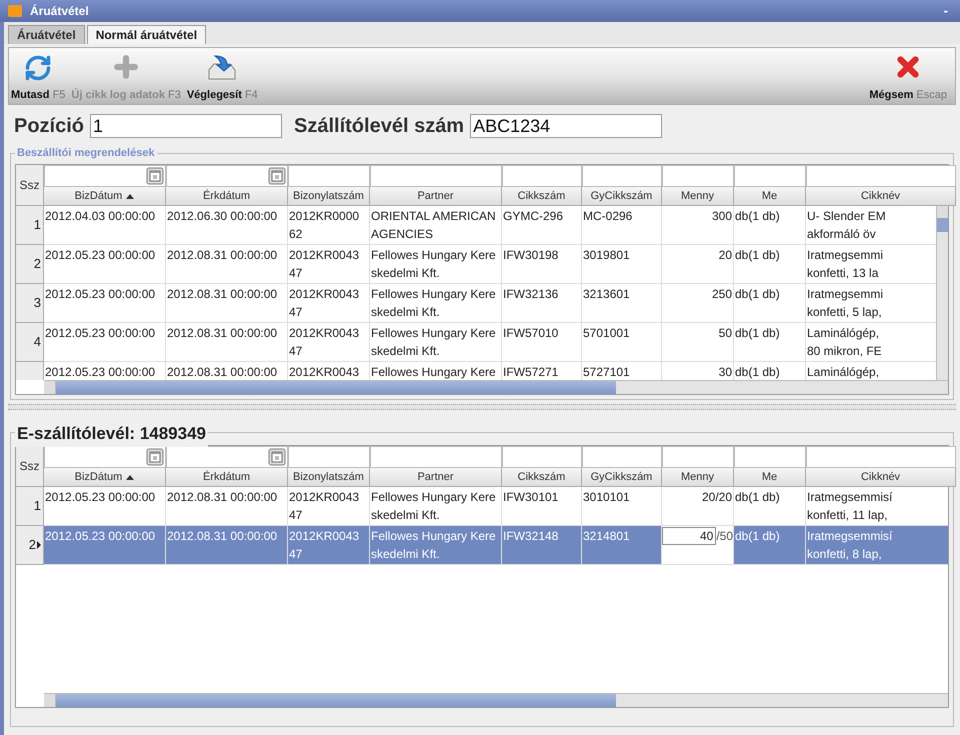 The image size is (960, 735). Describe the element at coordinates (222, 68) in the screenshot. I see `tray-arrow-icon` at that location.